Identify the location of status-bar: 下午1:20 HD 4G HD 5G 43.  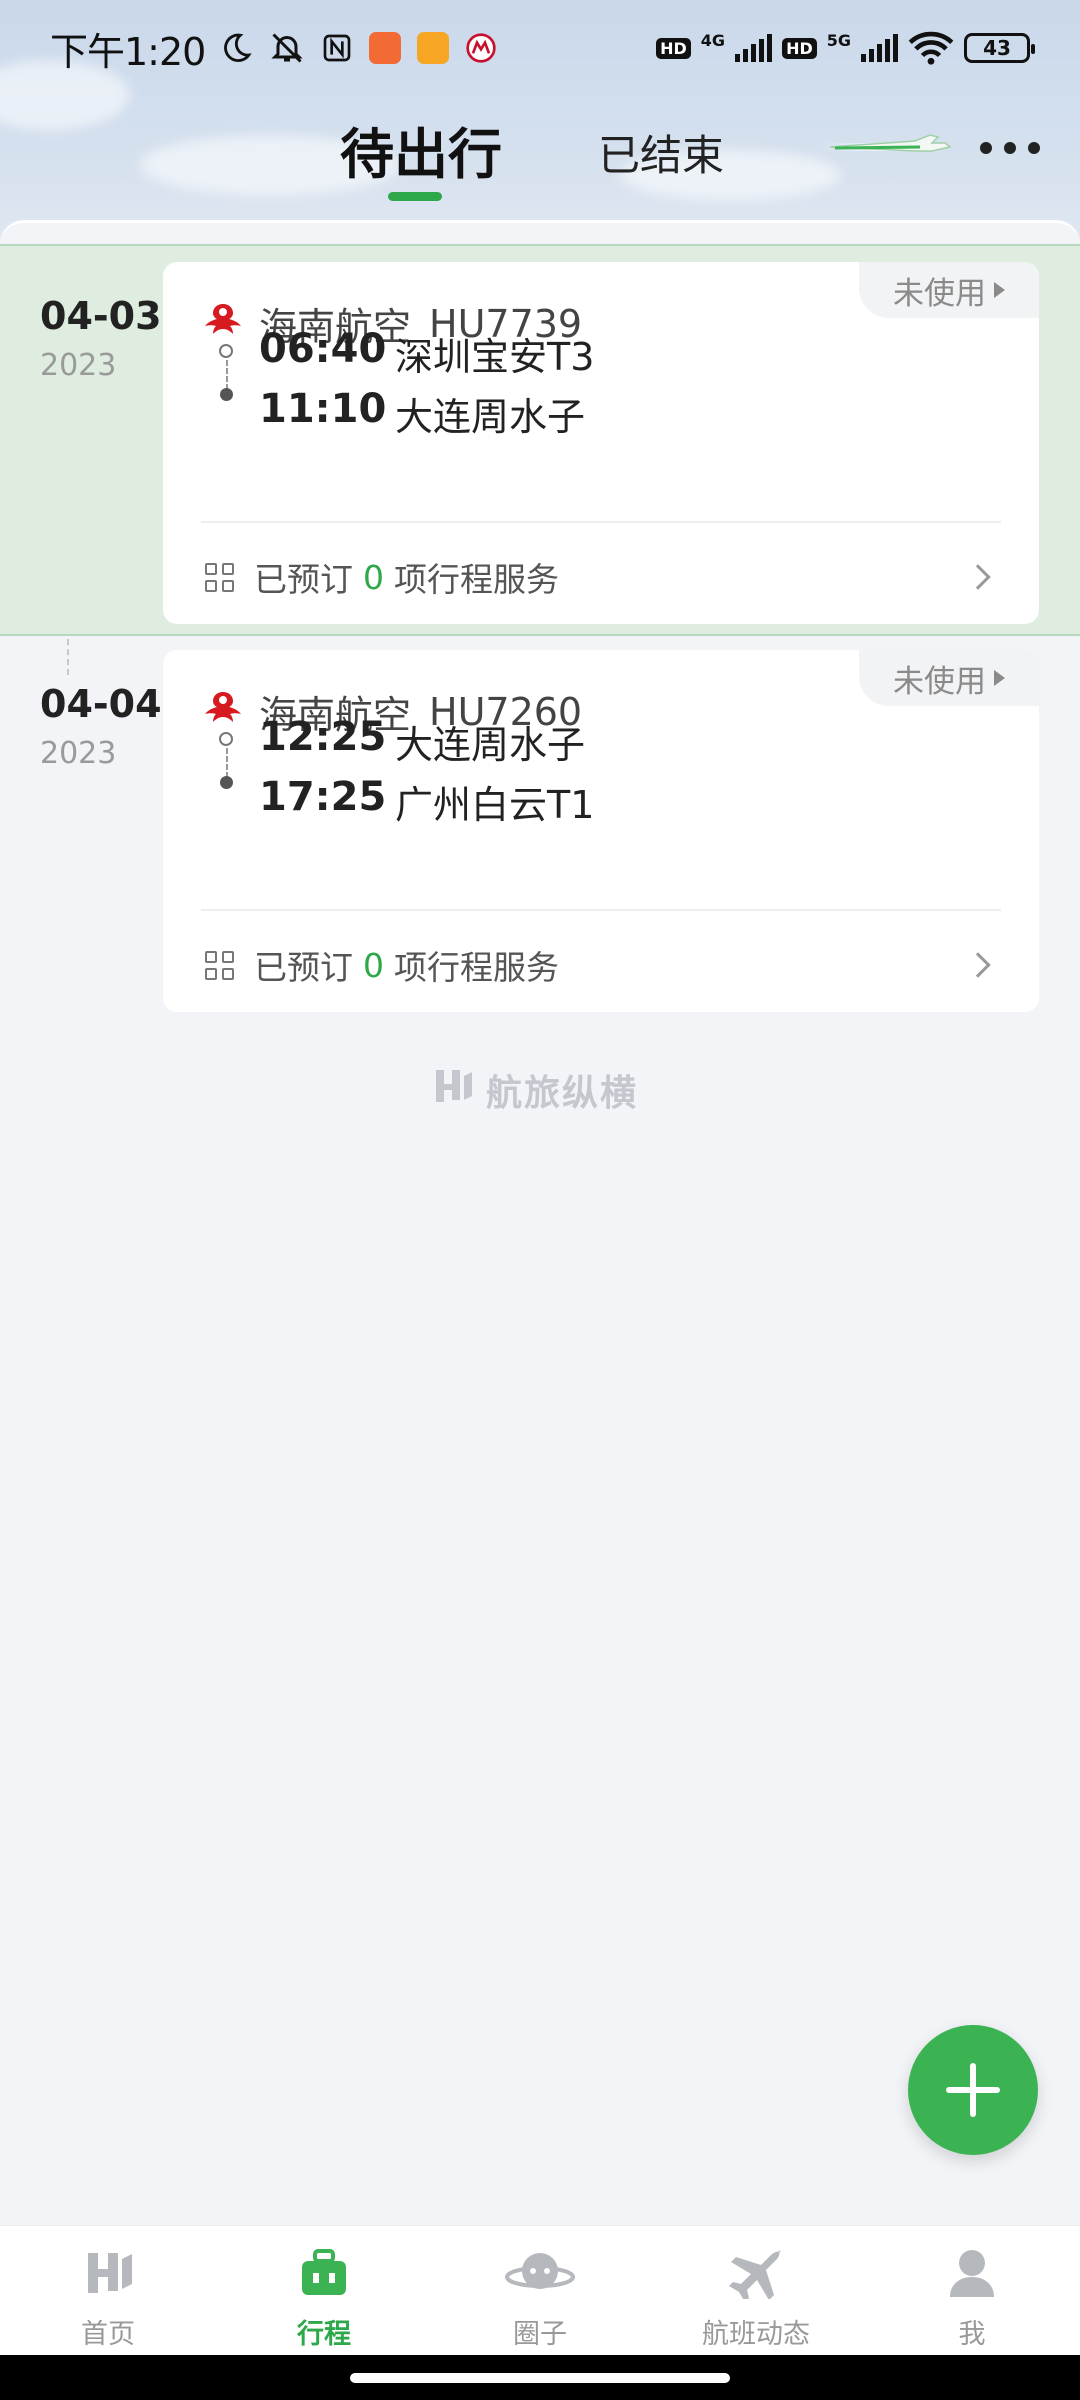
(540, 48).